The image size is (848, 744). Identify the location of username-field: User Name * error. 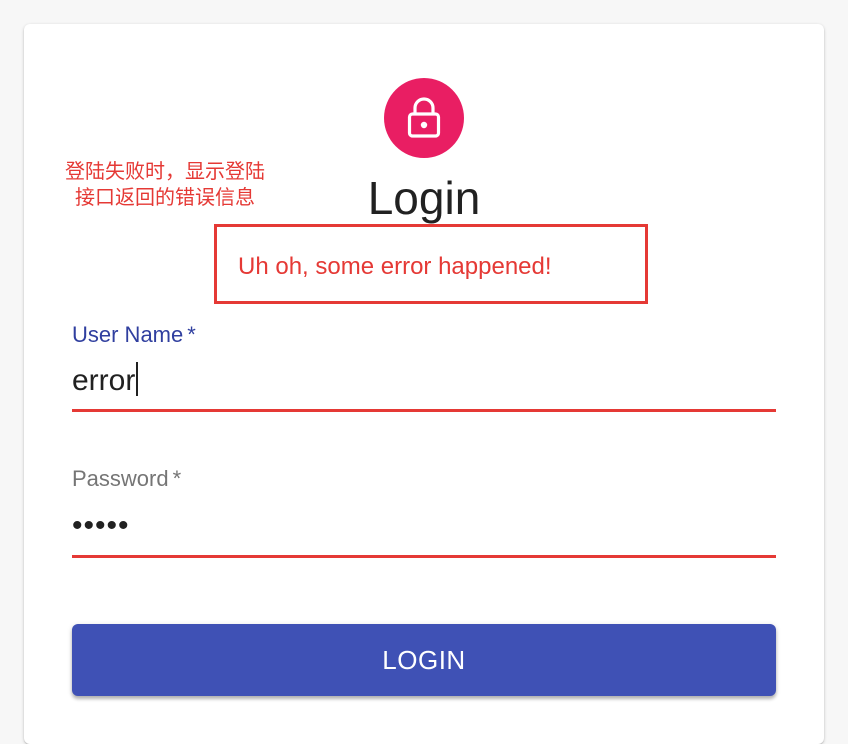
(424, 368).